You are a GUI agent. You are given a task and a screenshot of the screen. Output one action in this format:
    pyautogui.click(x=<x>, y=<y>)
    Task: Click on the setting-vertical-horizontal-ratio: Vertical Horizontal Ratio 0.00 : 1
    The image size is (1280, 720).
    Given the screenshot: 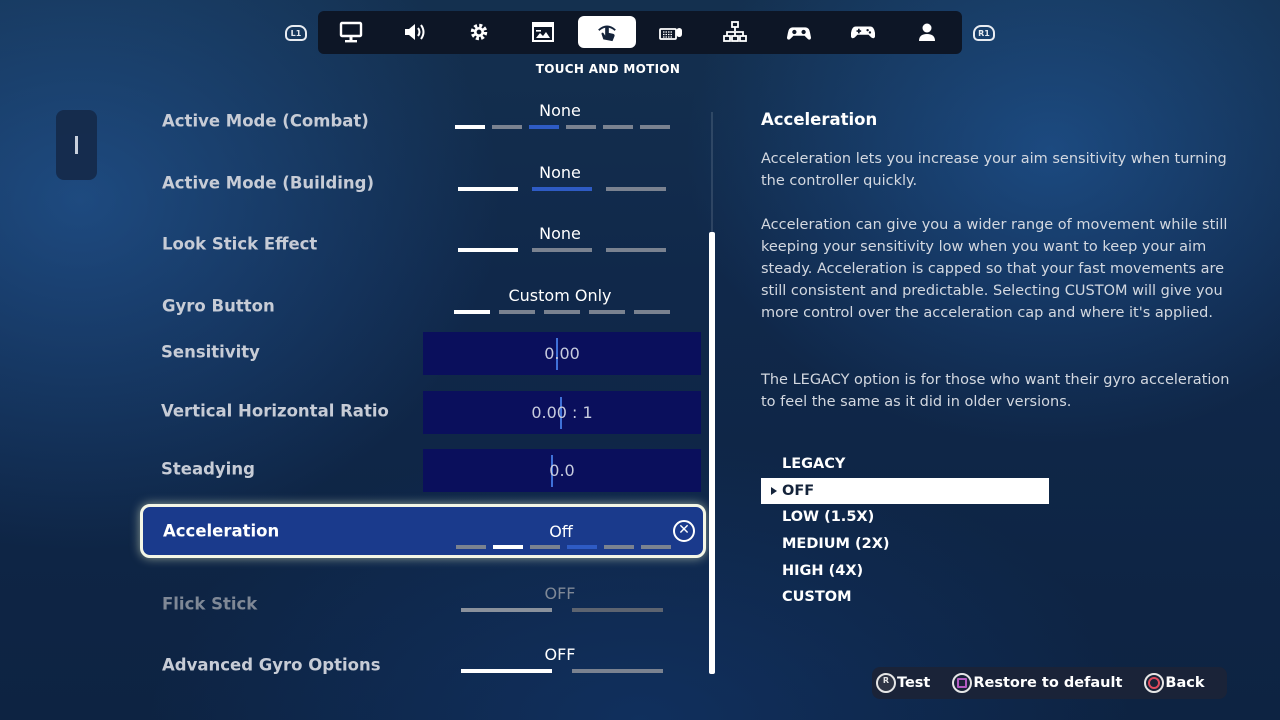 What is the action you would take?
    pyautogui.click(x=423, y=411)
    